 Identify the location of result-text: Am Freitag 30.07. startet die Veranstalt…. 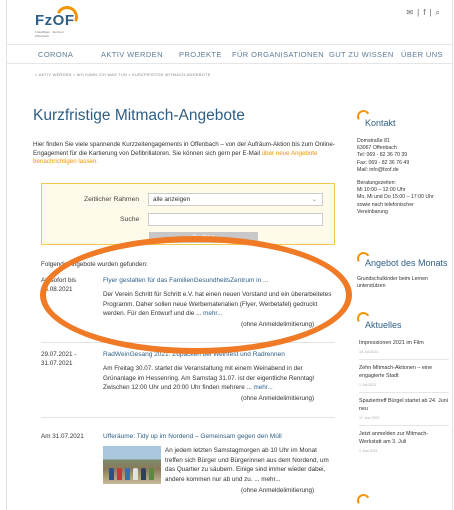
(209, 378).